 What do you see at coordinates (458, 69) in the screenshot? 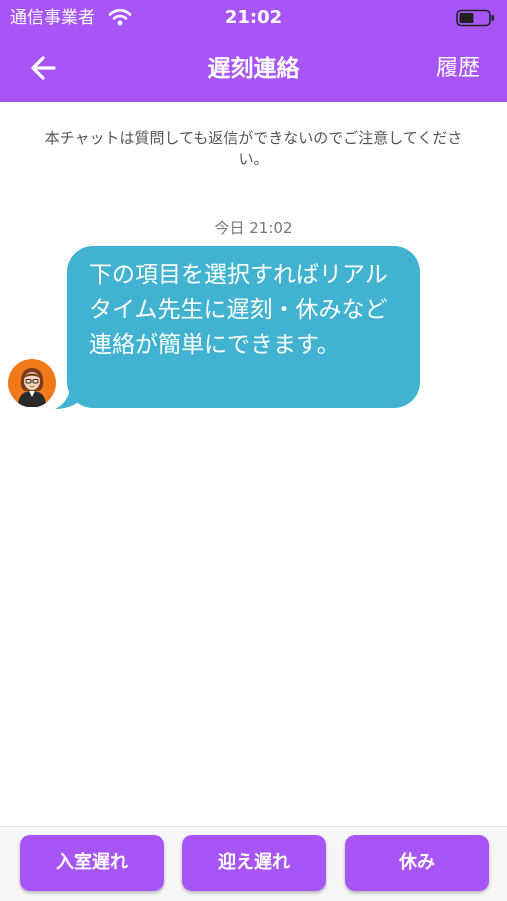
I see `history-button: 履歴` at bounding box center [458, 69].